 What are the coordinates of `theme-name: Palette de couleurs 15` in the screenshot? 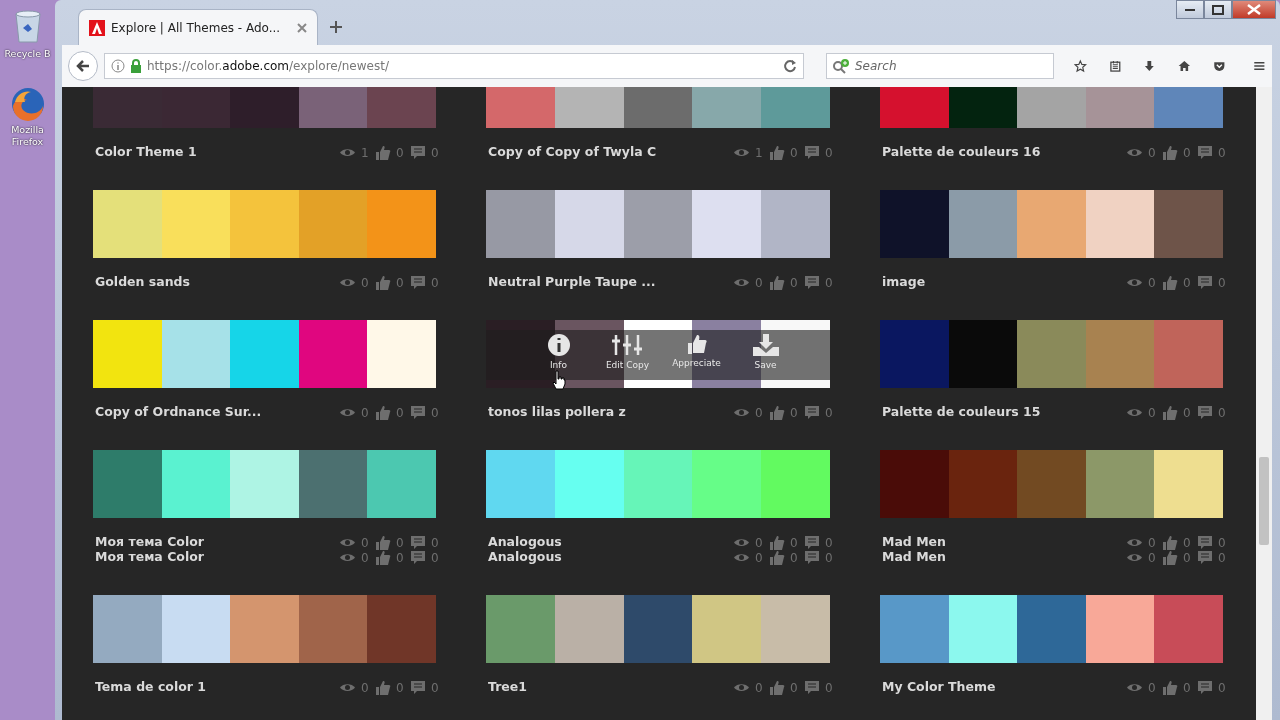 It's located at (961, 412).